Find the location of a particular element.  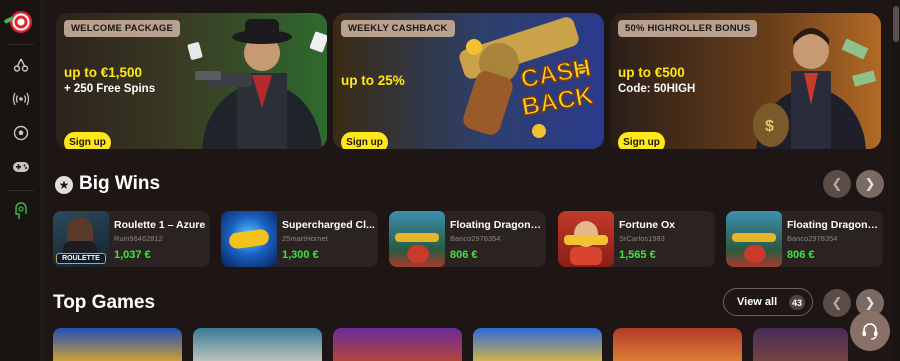

win-game-name: Roulette 1 – Azure is located at coordinates (160, 225).